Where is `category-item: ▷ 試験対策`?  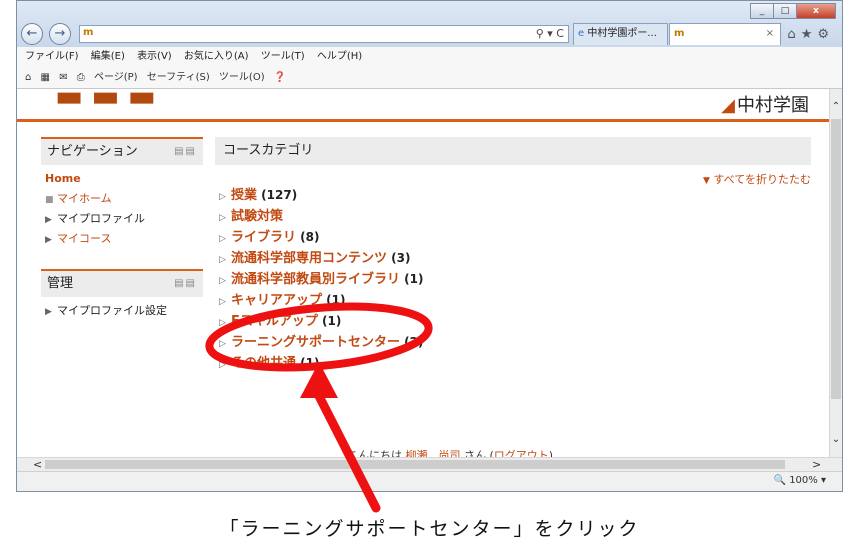
category-item: ▷ 試験対策 is located at coordinates (321, 216).